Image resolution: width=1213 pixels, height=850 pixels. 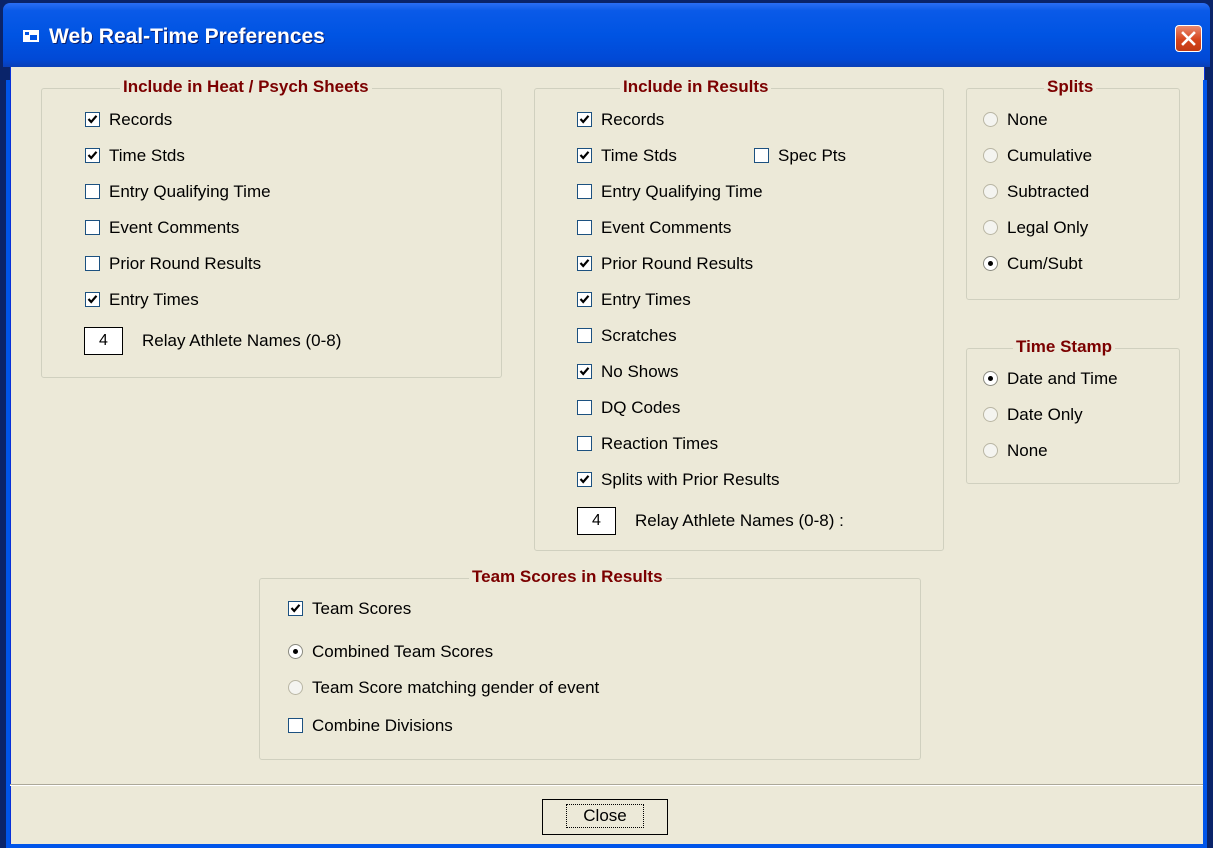 What do you see at coordinates (103, 341) in the screenshot?
I see `heat-relay-names-input: 4` at bounding box center [103, 341].